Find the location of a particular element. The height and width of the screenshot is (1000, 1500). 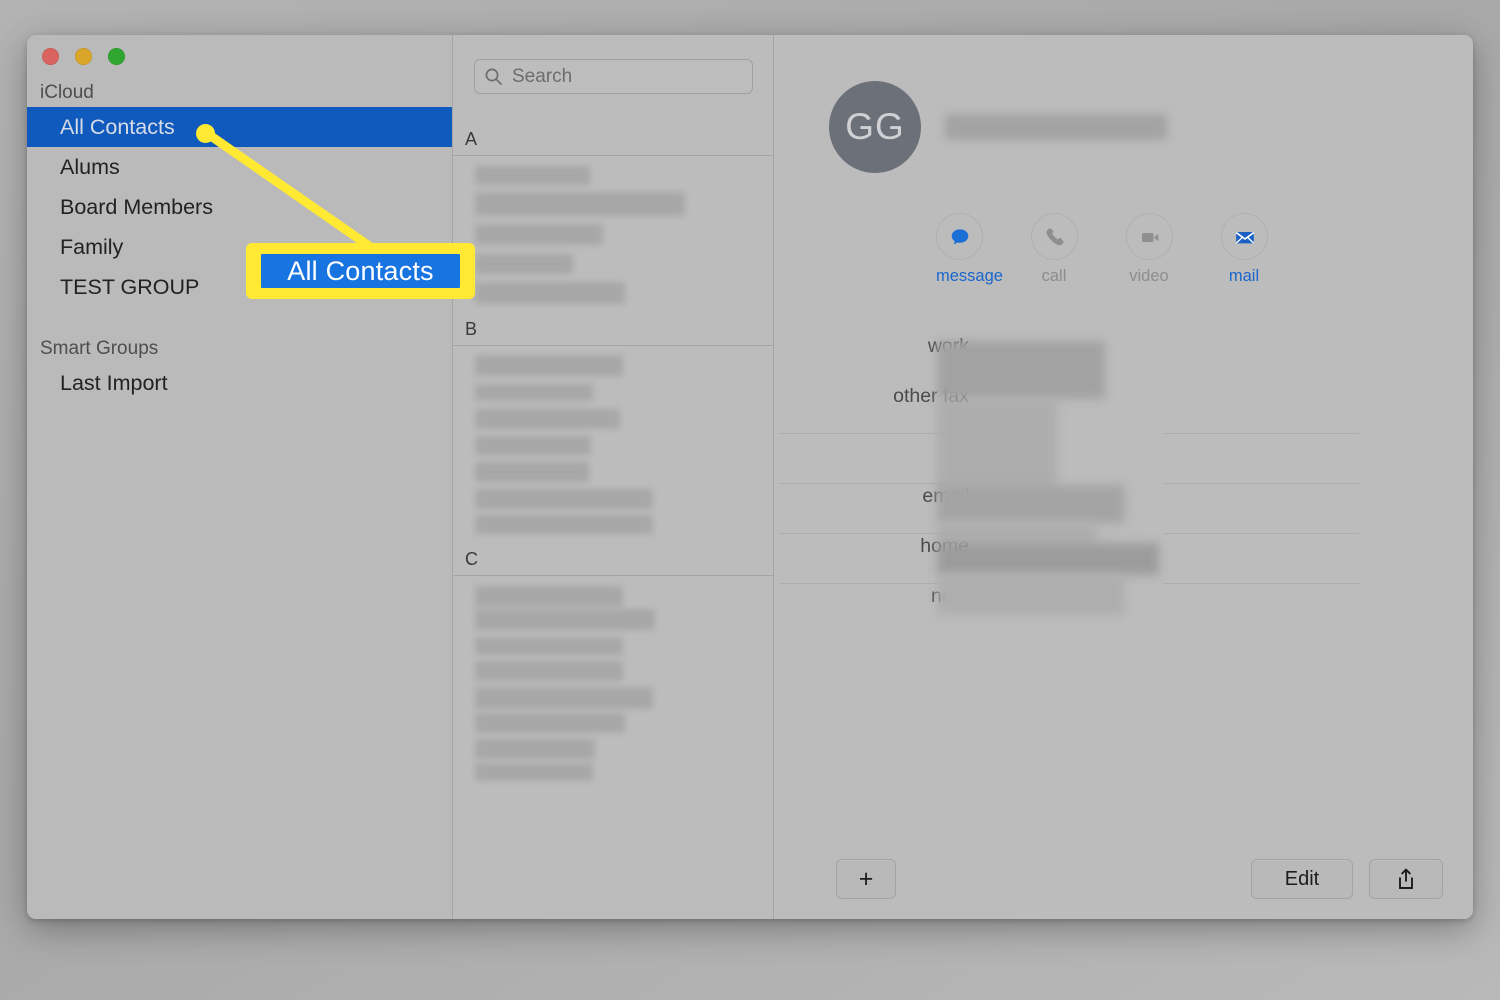

section-letter: C is located at coordinates (613, 558).